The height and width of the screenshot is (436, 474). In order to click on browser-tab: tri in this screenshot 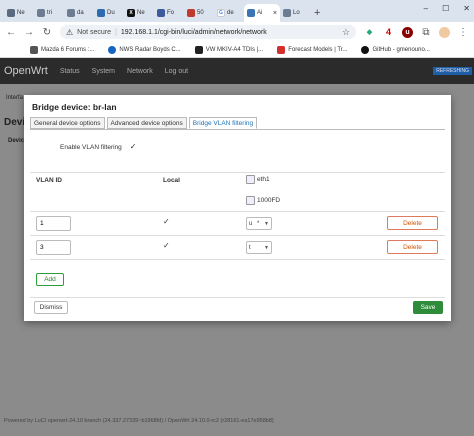, I will do `click(49, 13)`.